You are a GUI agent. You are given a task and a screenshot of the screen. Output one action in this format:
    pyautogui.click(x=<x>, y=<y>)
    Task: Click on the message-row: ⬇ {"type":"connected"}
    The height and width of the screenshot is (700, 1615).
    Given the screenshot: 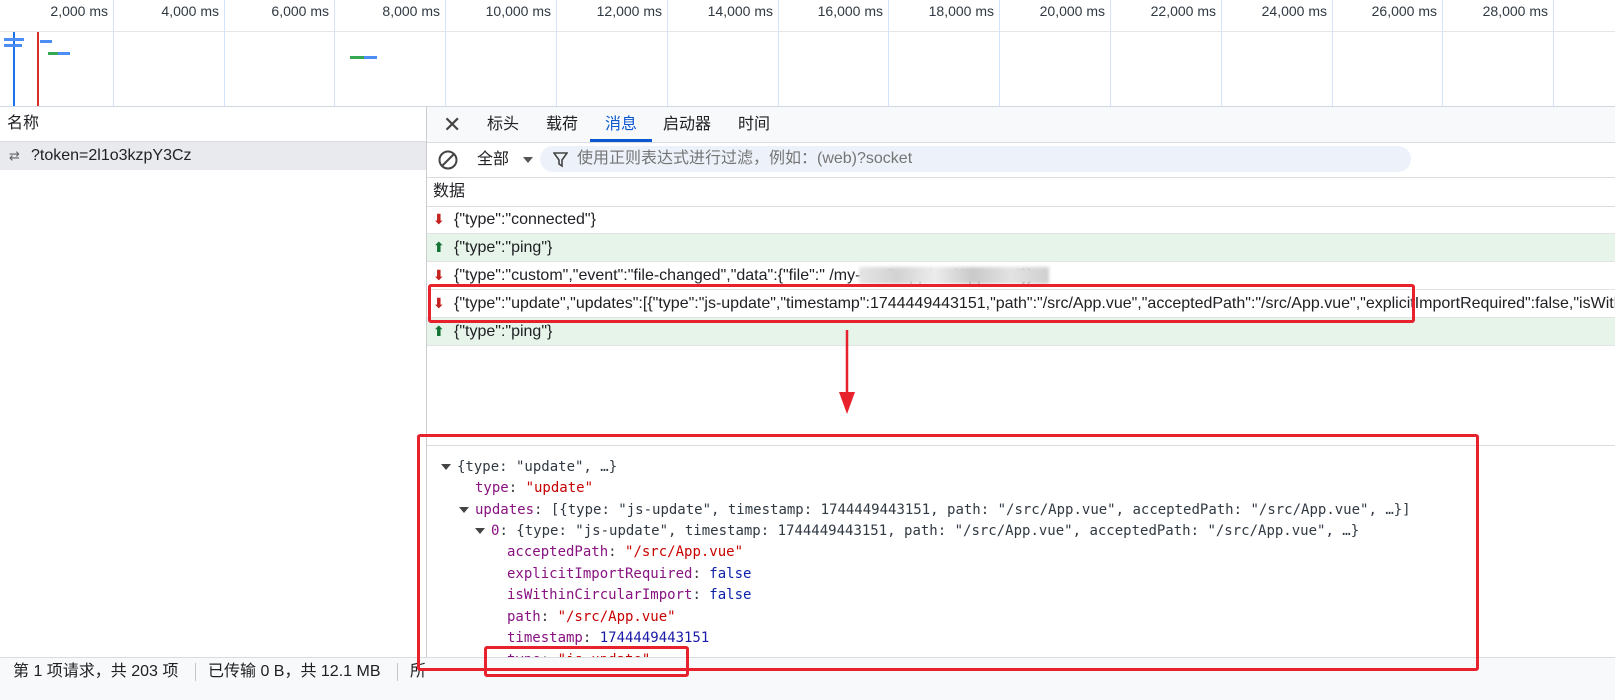 What is the action you would take?
    pyautogui.click(x=1021, y=220)
    